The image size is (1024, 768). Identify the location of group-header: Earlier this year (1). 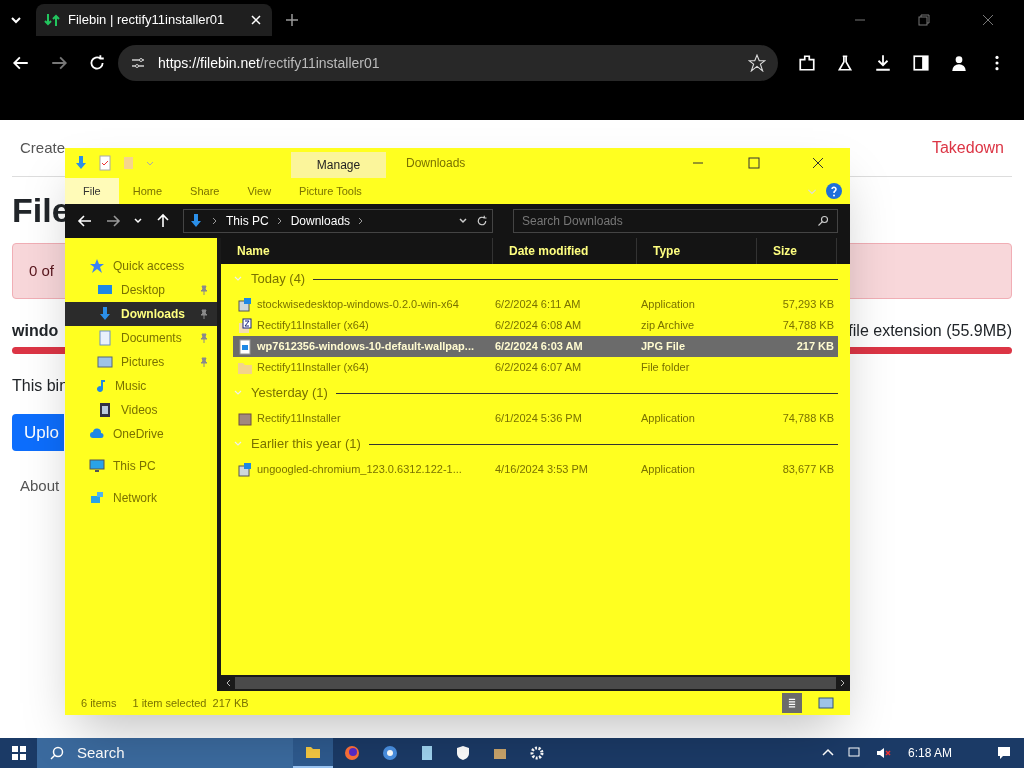
(306, 444).